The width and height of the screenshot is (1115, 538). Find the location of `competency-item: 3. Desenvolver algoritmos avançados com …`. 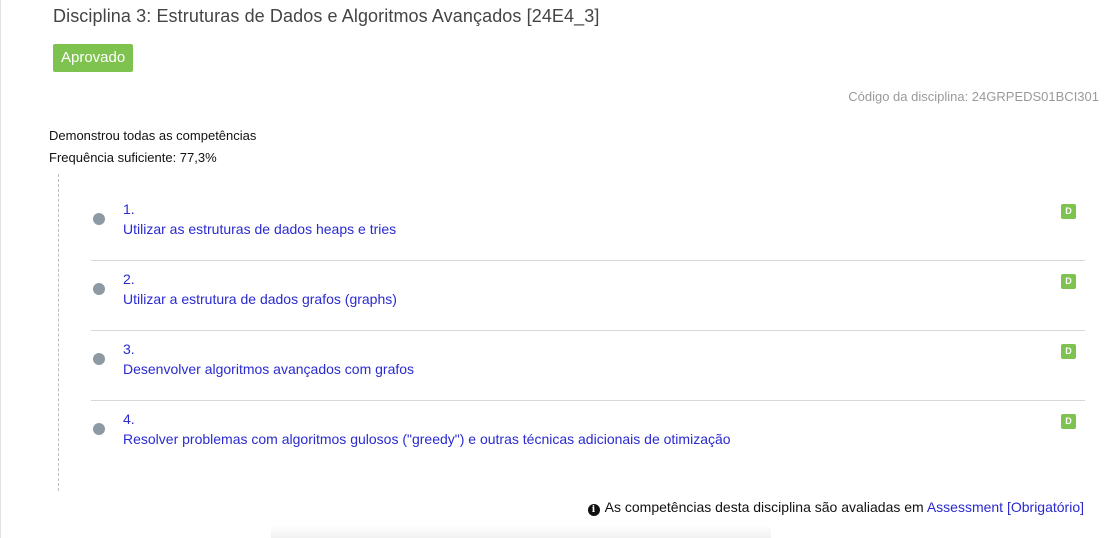

competency-item: 3. Desenvolver algoritmos avançados com … is located at coordinates (588, 366).